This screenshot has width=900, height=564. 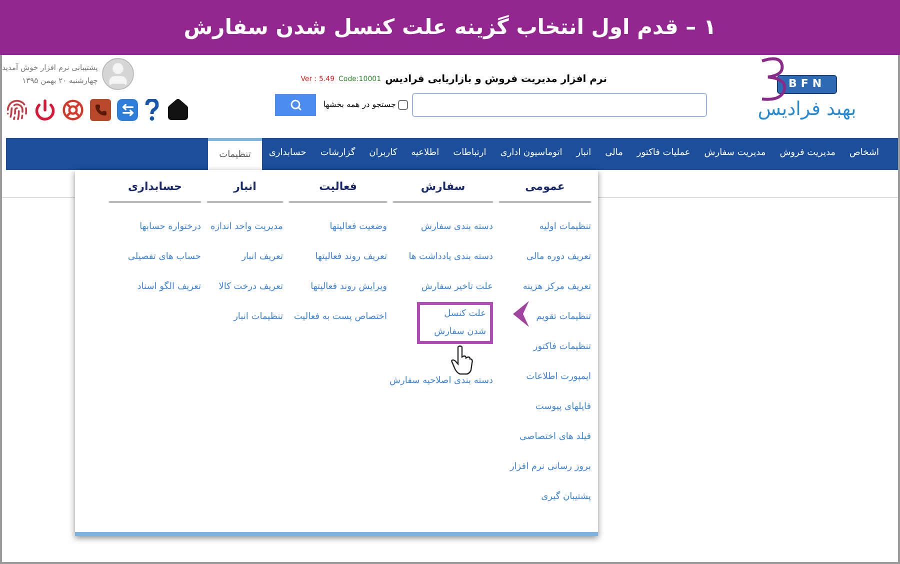 I want to click on menu-item: تعریف دوره مالی, so click(x=558, y=257).